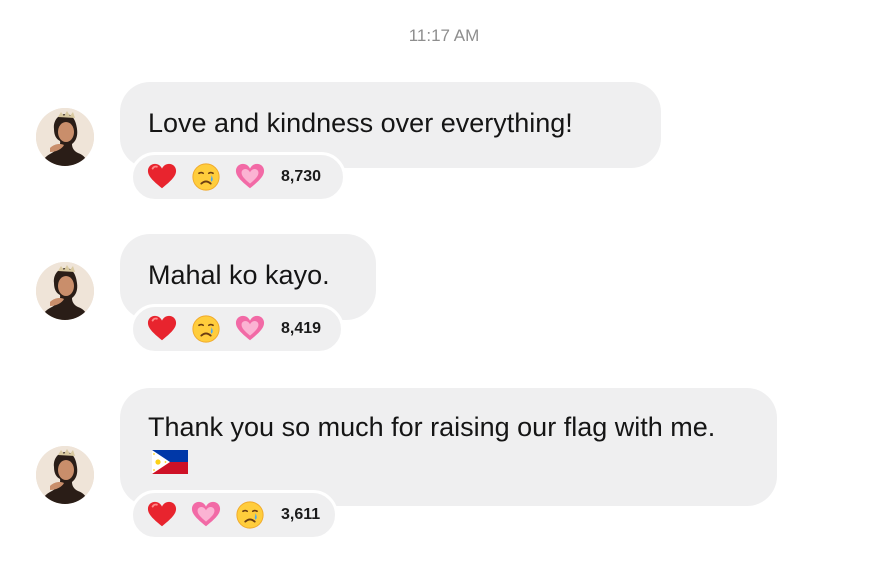  Describe the element at coordinates (239, 275) in the screenshot. I see `message-text: Mahal ko kayo.` at that location.